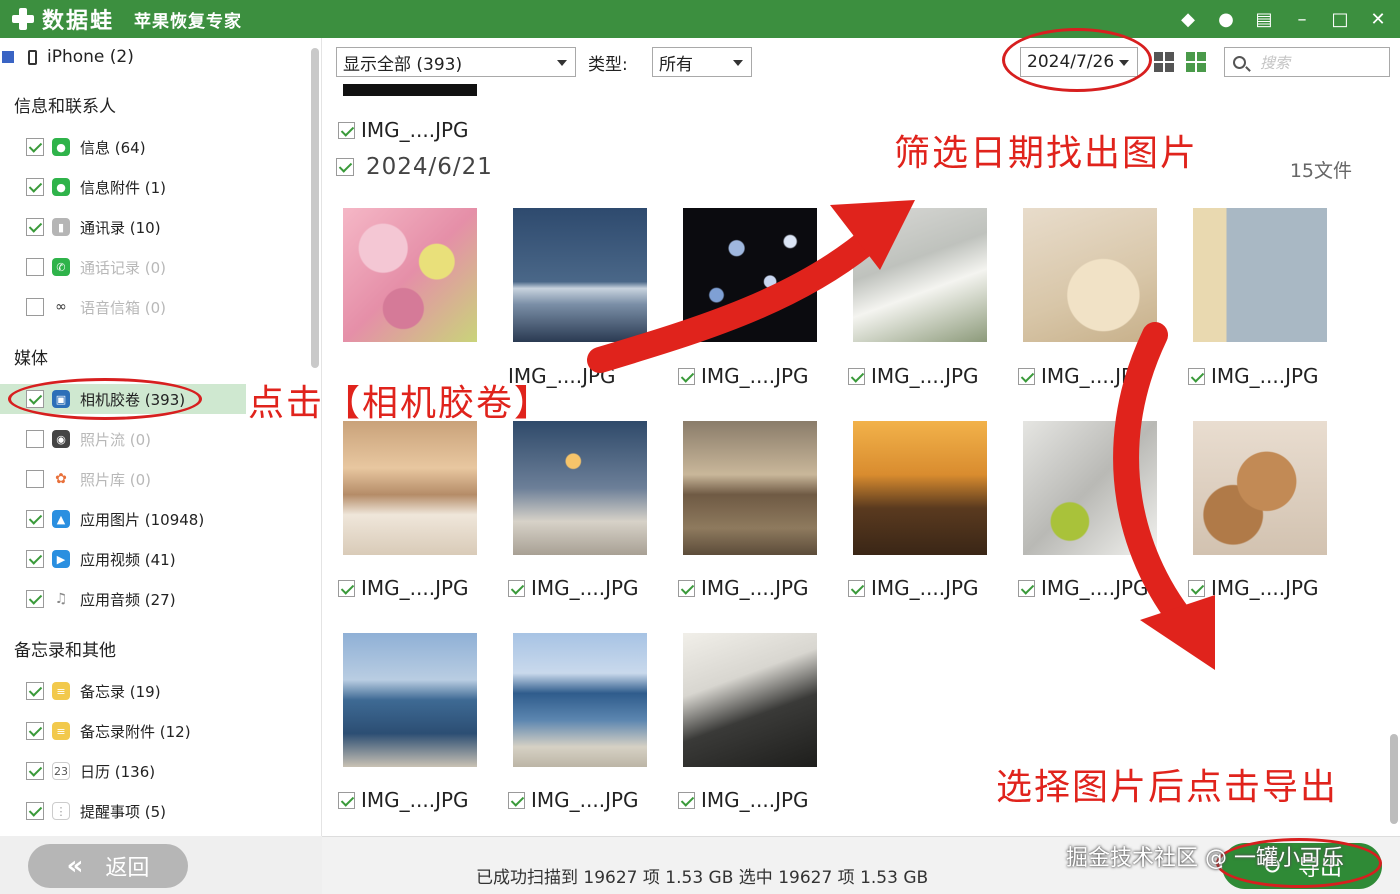  Describe the element at coordinates (115, 519) in the screenshot. I see `sidebar-item-app-photos: ▲ 应用图片 (10948)` at that location.